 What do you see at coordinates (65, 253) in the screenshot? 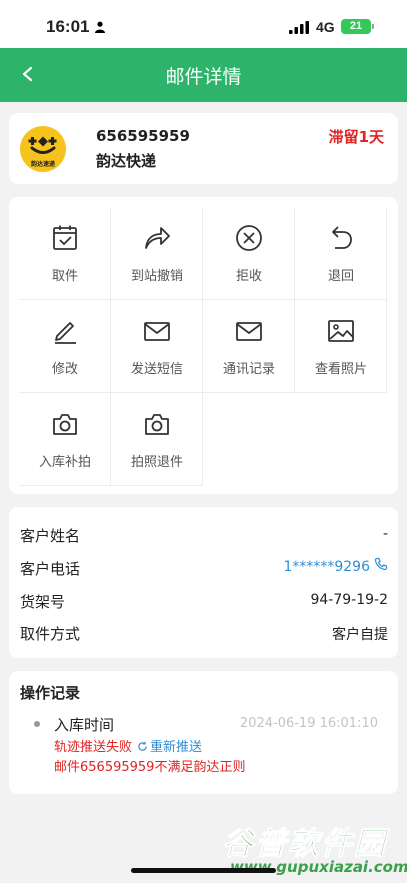
I see `action-pickup: 取件` at bounding box center [65, 253].